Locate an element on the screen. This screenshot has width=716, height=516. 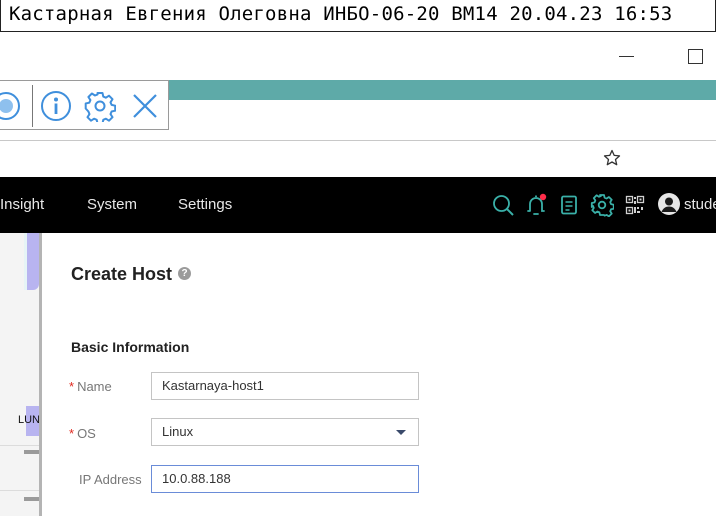
toolbar-separator is located at coordinates (32, 106).